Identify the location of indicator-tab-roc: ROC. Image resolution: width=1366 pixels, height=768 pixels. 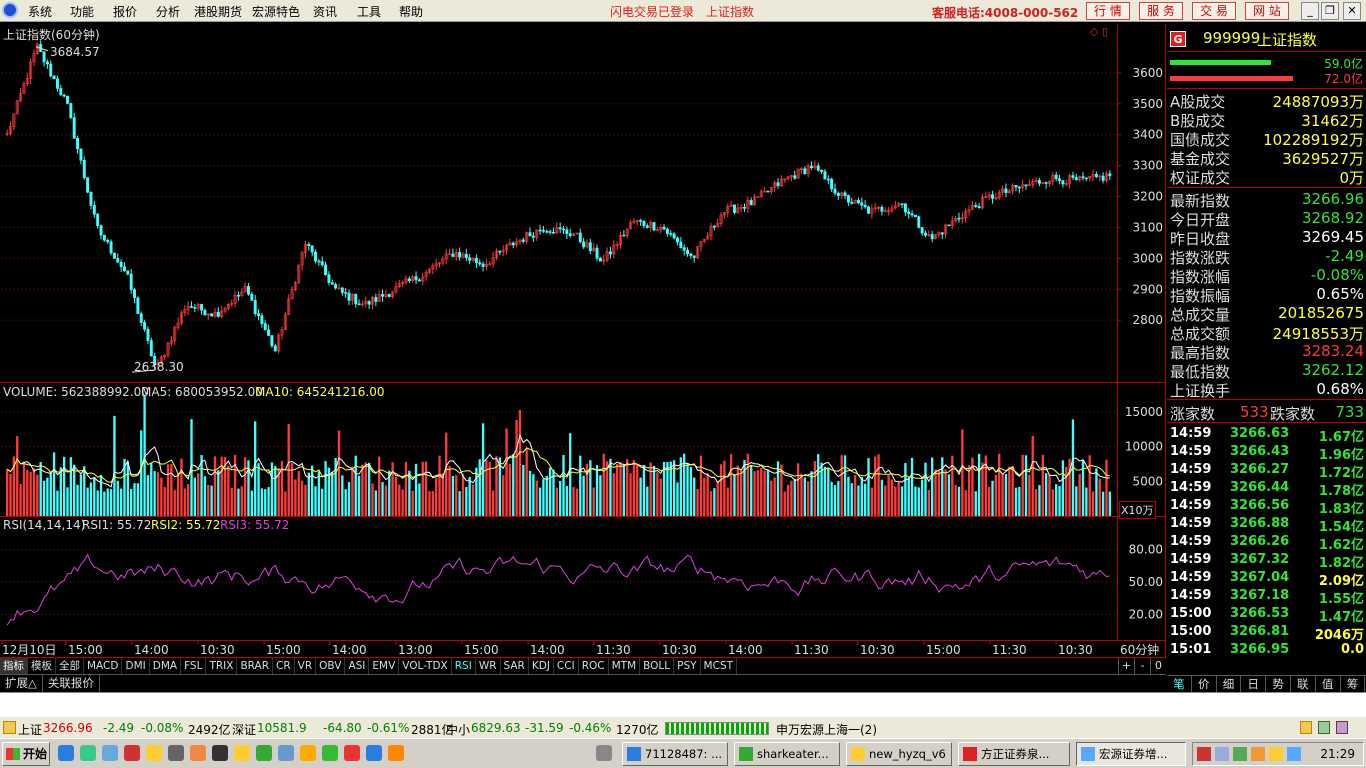
(594, 666).